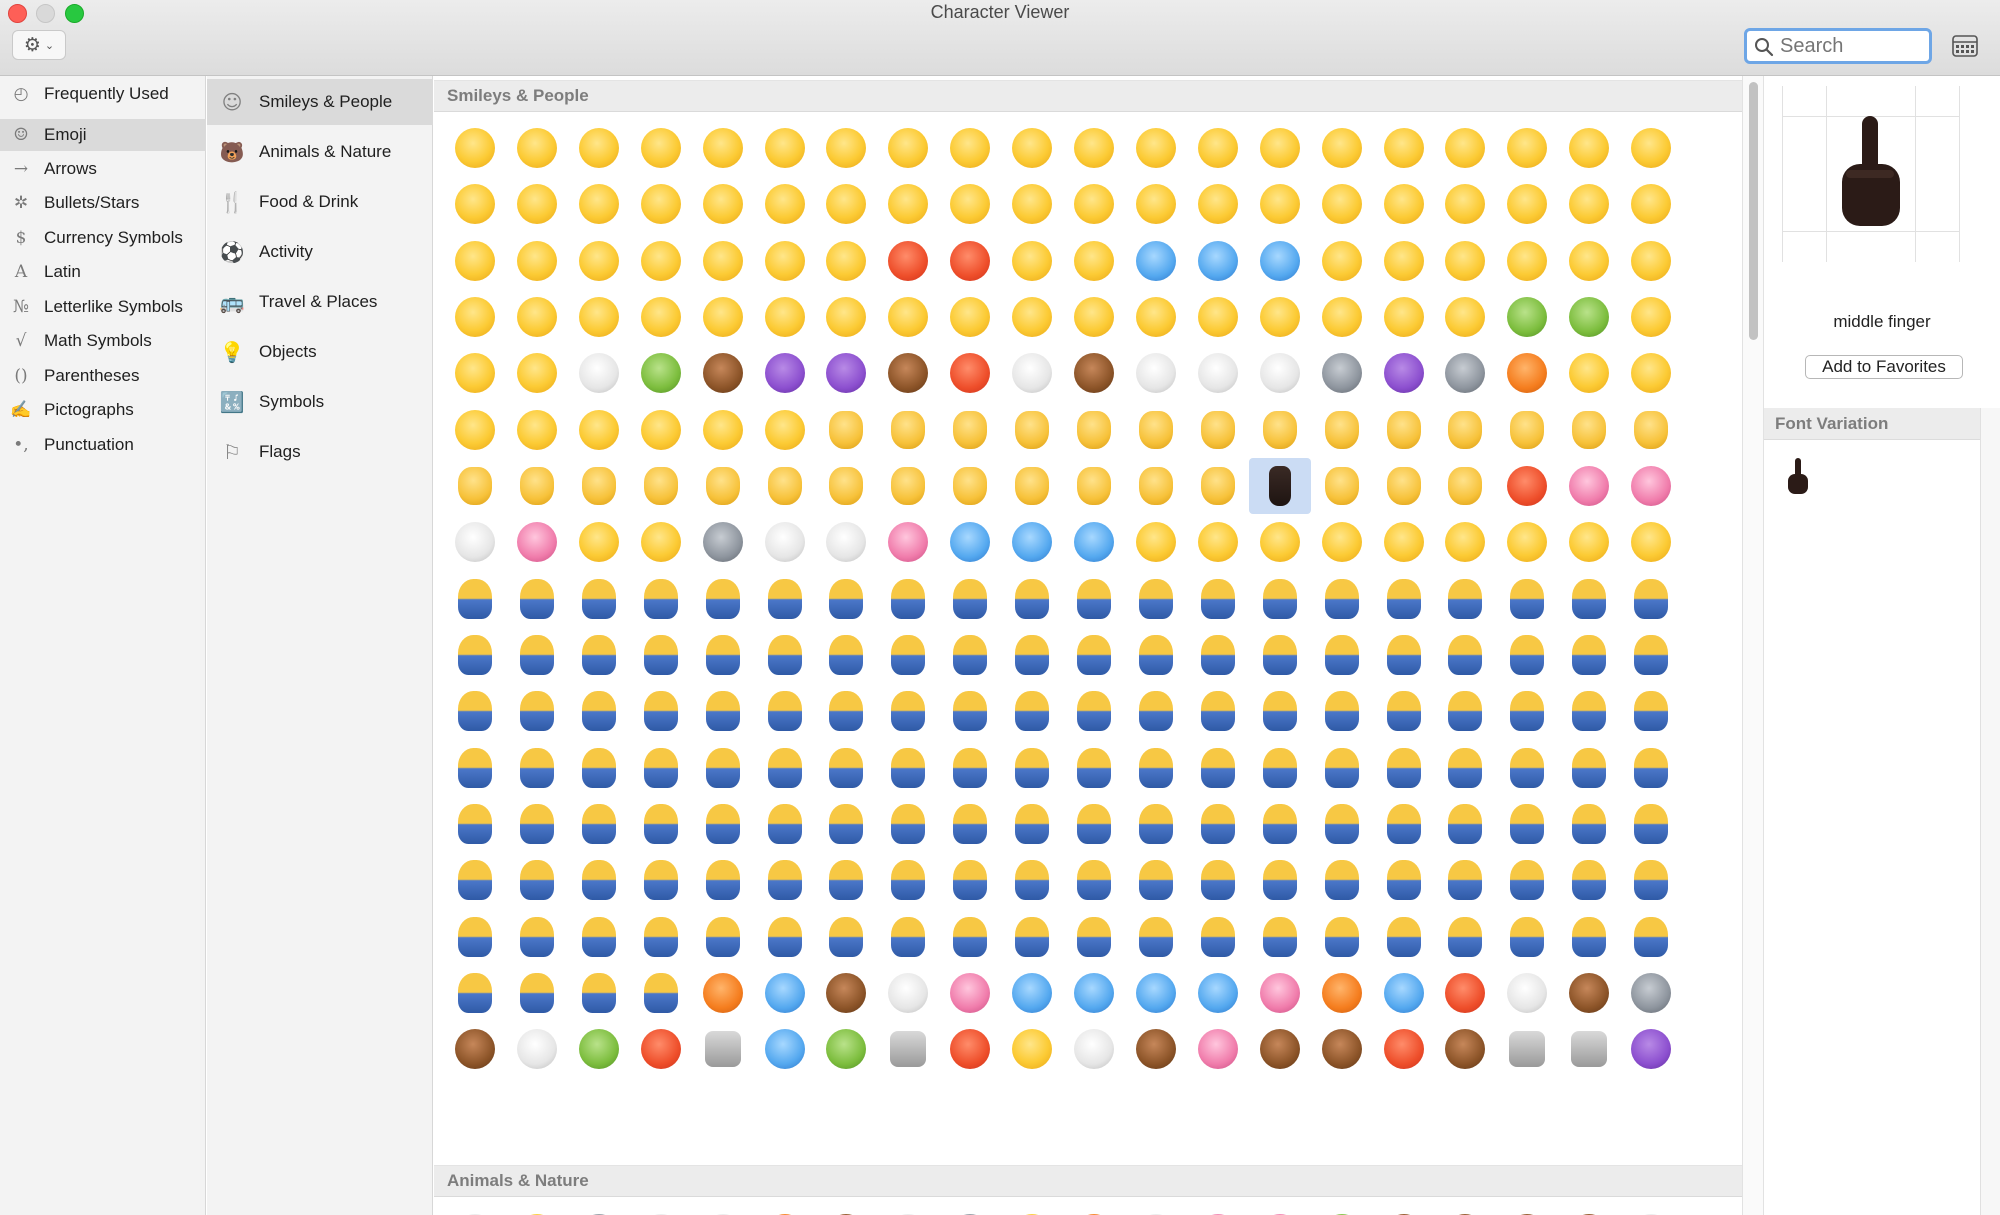 Image resolution: width=2000 pixels, height=1215 pixels. What do you see at coordinates (103, 341) in the screenshot?
I see `category-math-symbols: √ Math Symbols` at bounding box center [103, 341].